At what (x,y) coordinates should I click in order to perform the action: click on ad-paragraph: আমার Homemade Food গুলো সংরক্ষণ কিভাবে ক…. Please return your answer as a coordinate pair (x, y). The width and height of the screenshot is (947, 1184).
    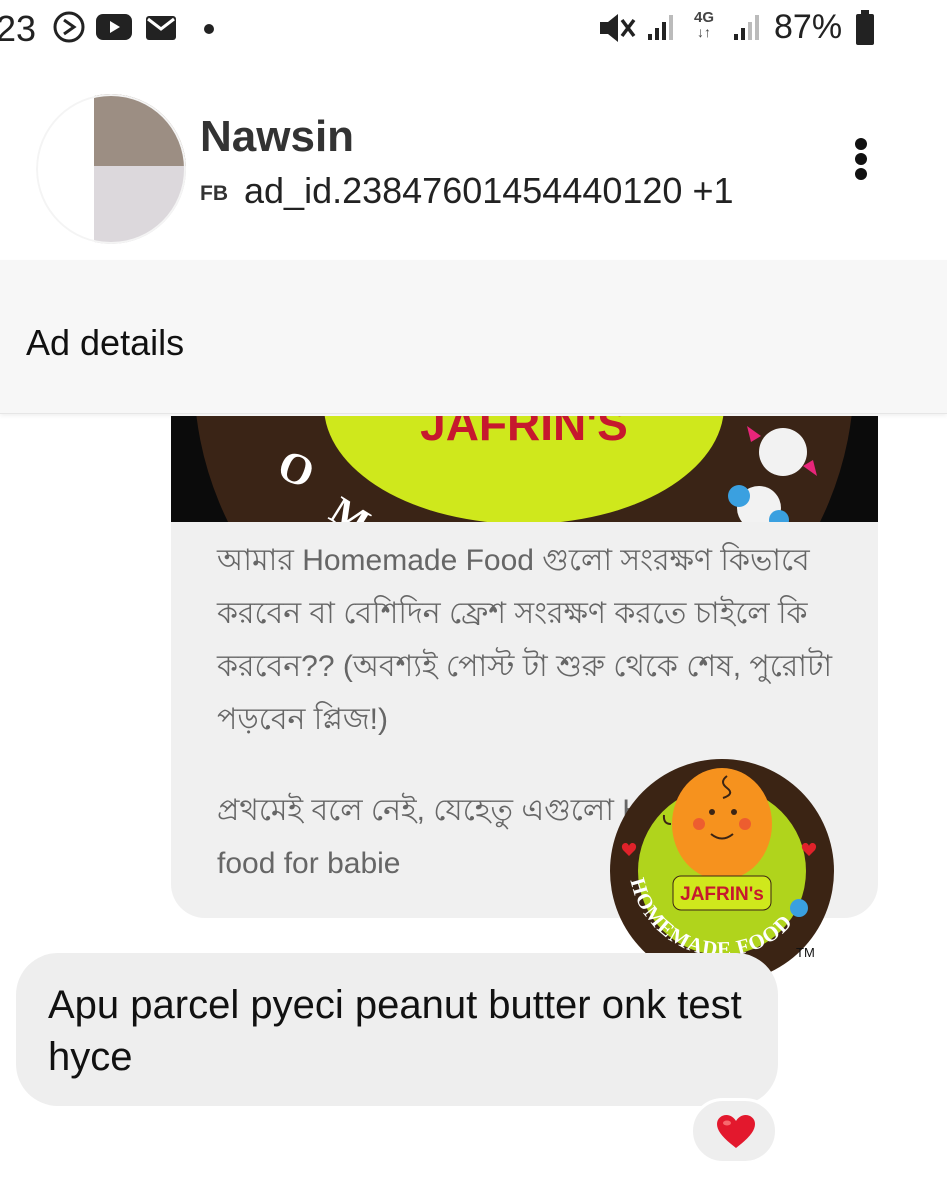
    Looking at the image, I should click on (525, 640).